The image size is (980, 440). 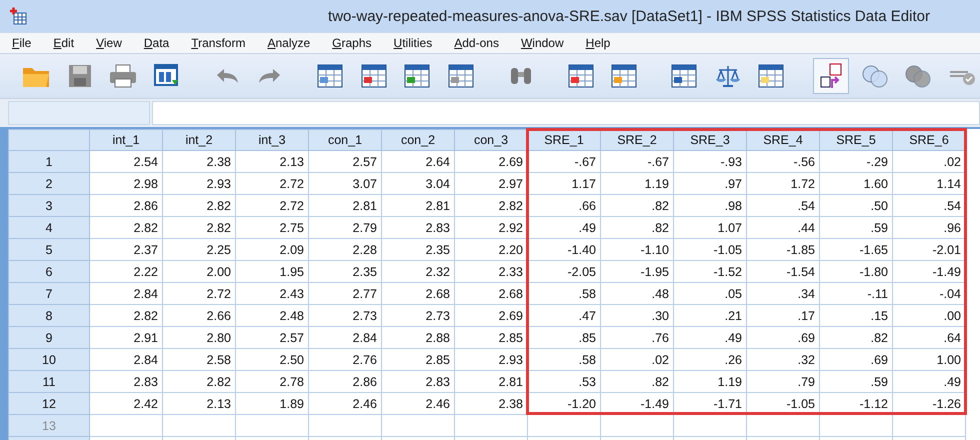 I want to click on table-cell: .85, so click(x=564, y=338).